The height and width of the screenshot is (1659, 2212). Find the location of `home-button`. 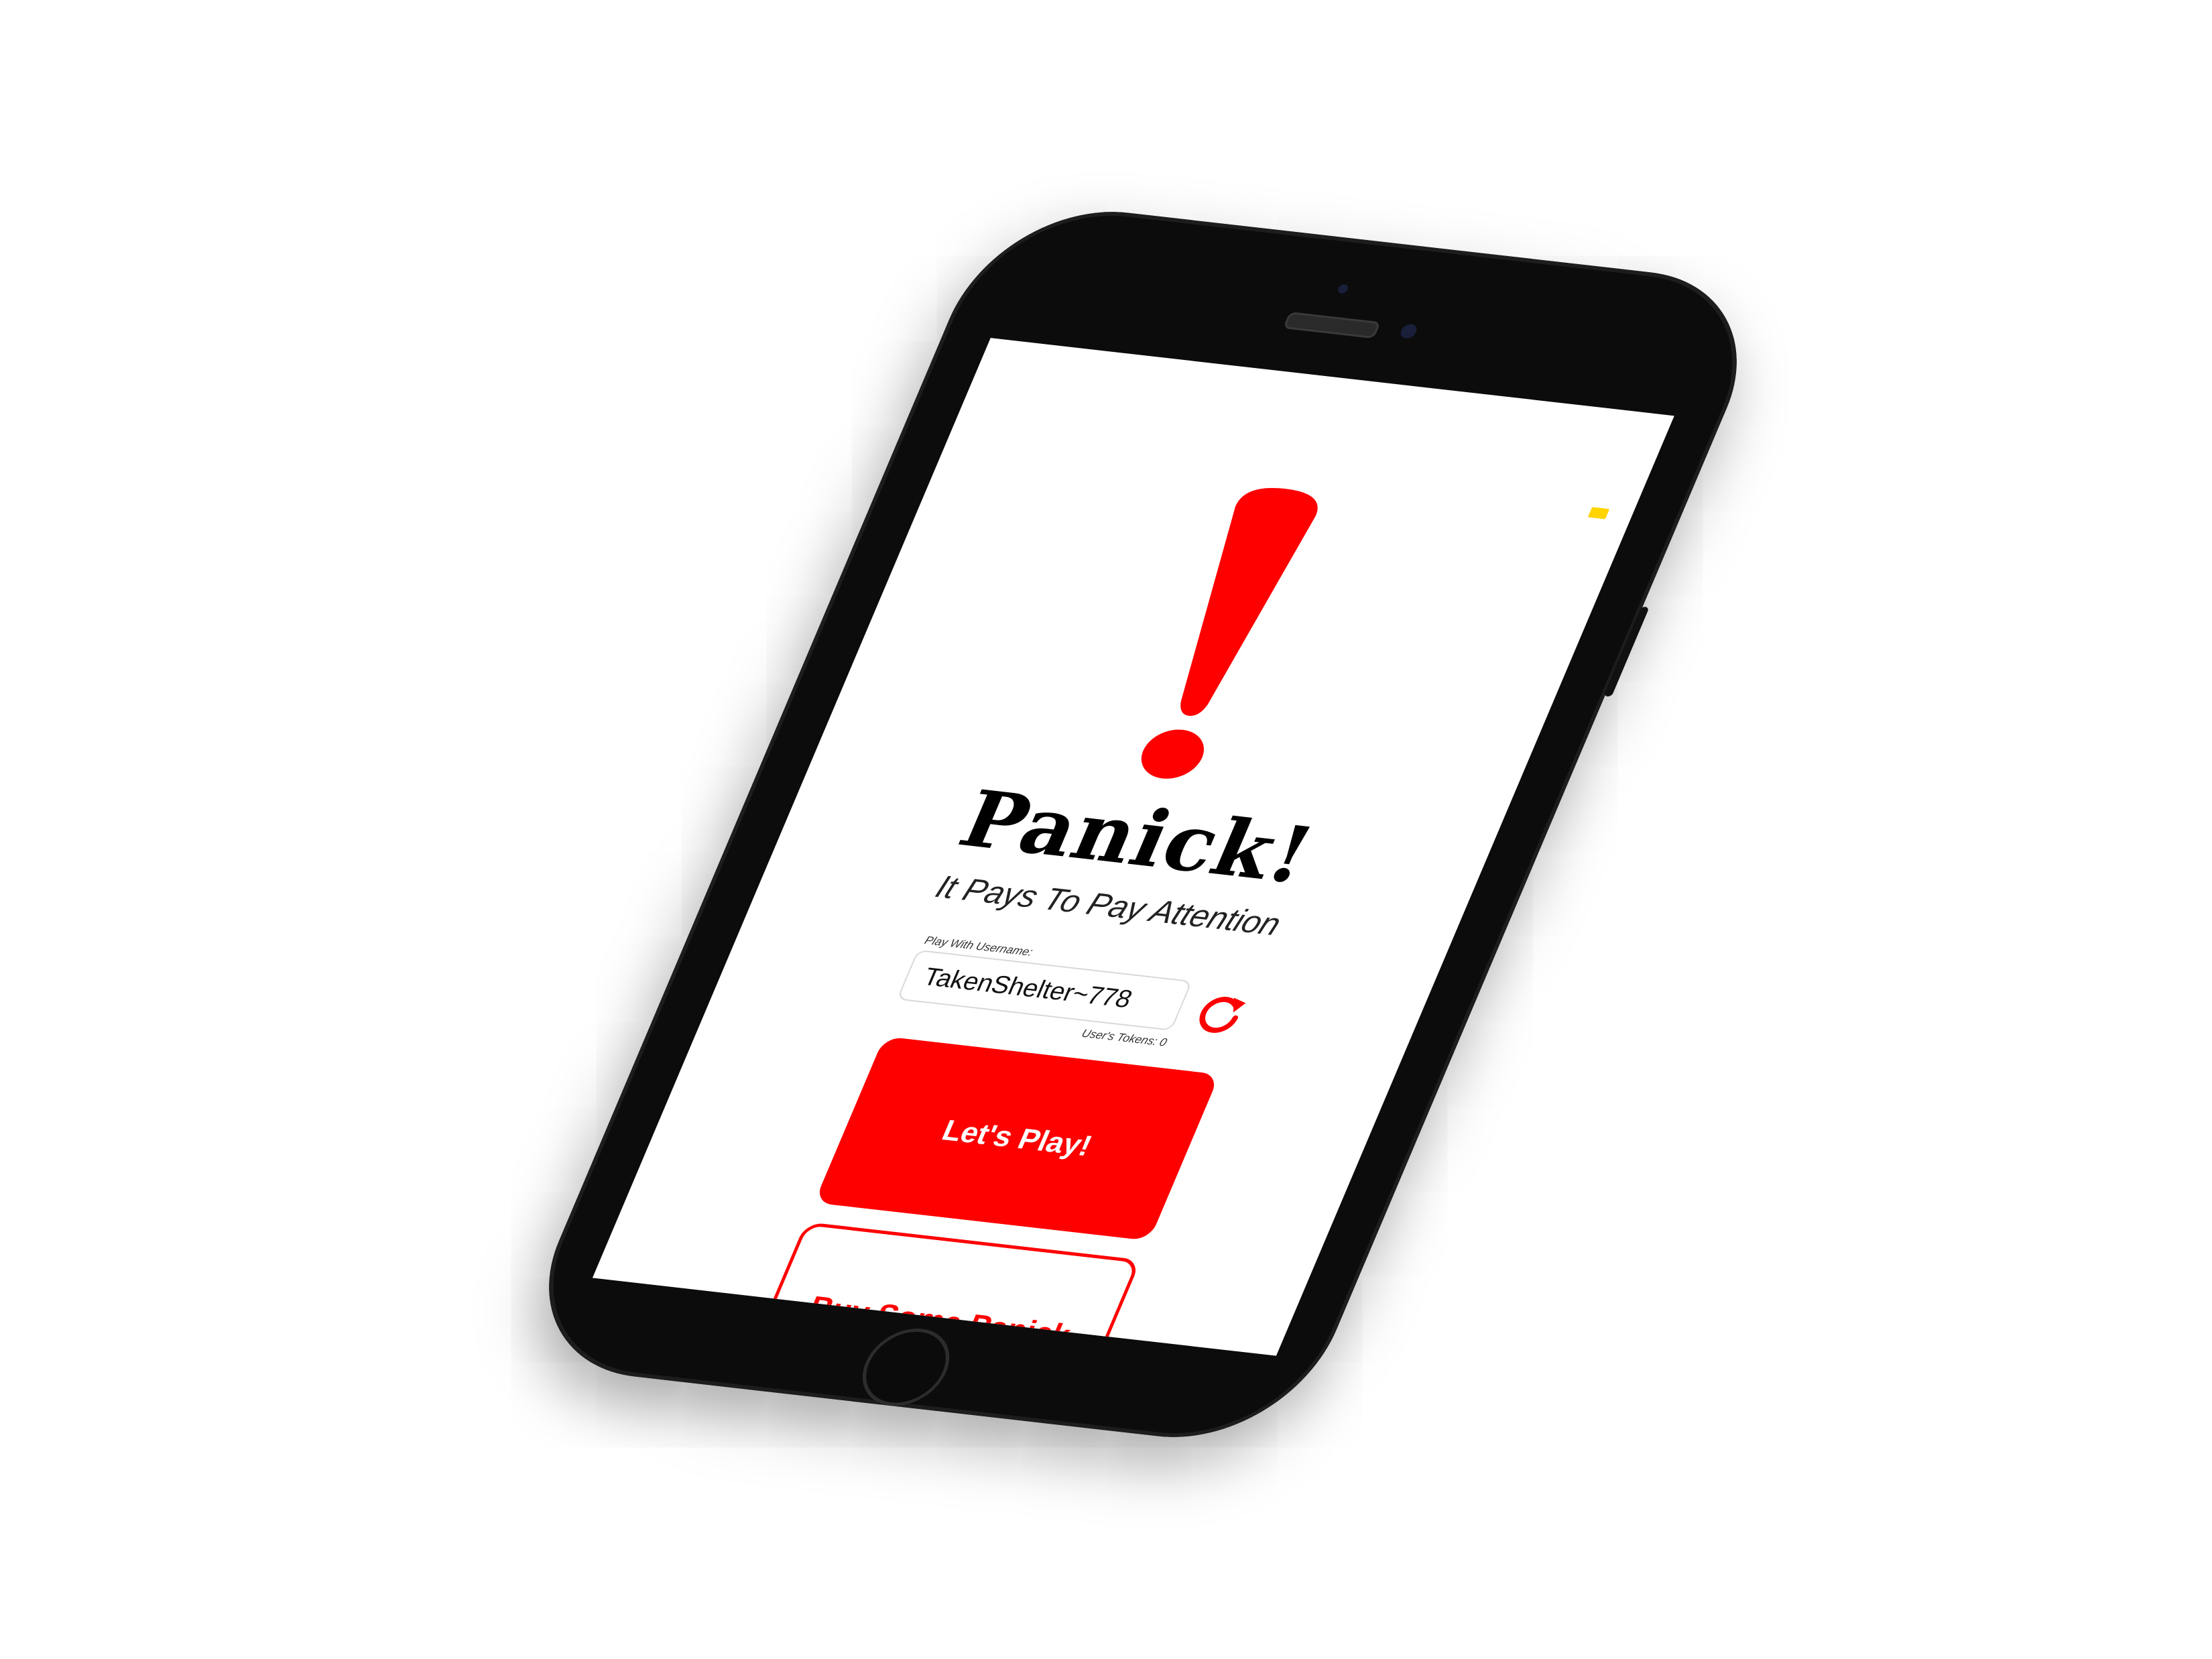

home-button is located at coordinates (906, 1367).